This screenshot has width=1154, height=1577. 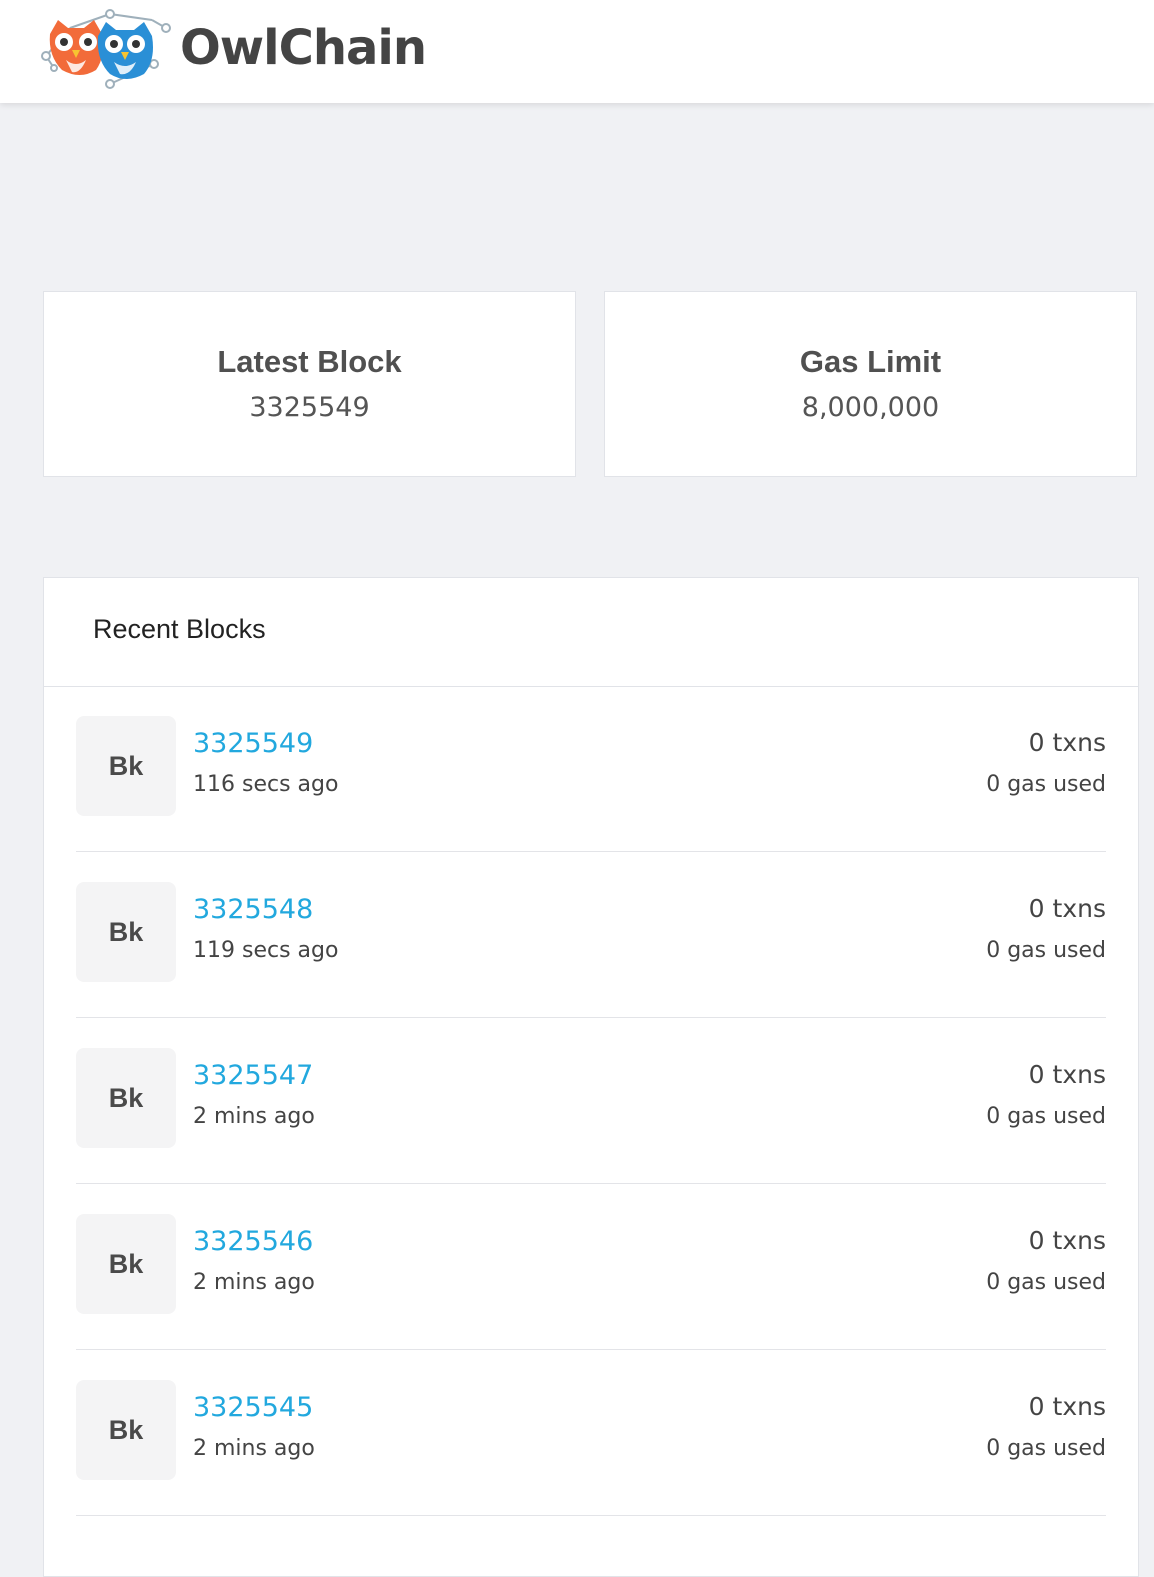 I want to click on block-row: Bk 3325545 2 mins ago 0 txns 0 gas used, so click(x=591, y=1433).